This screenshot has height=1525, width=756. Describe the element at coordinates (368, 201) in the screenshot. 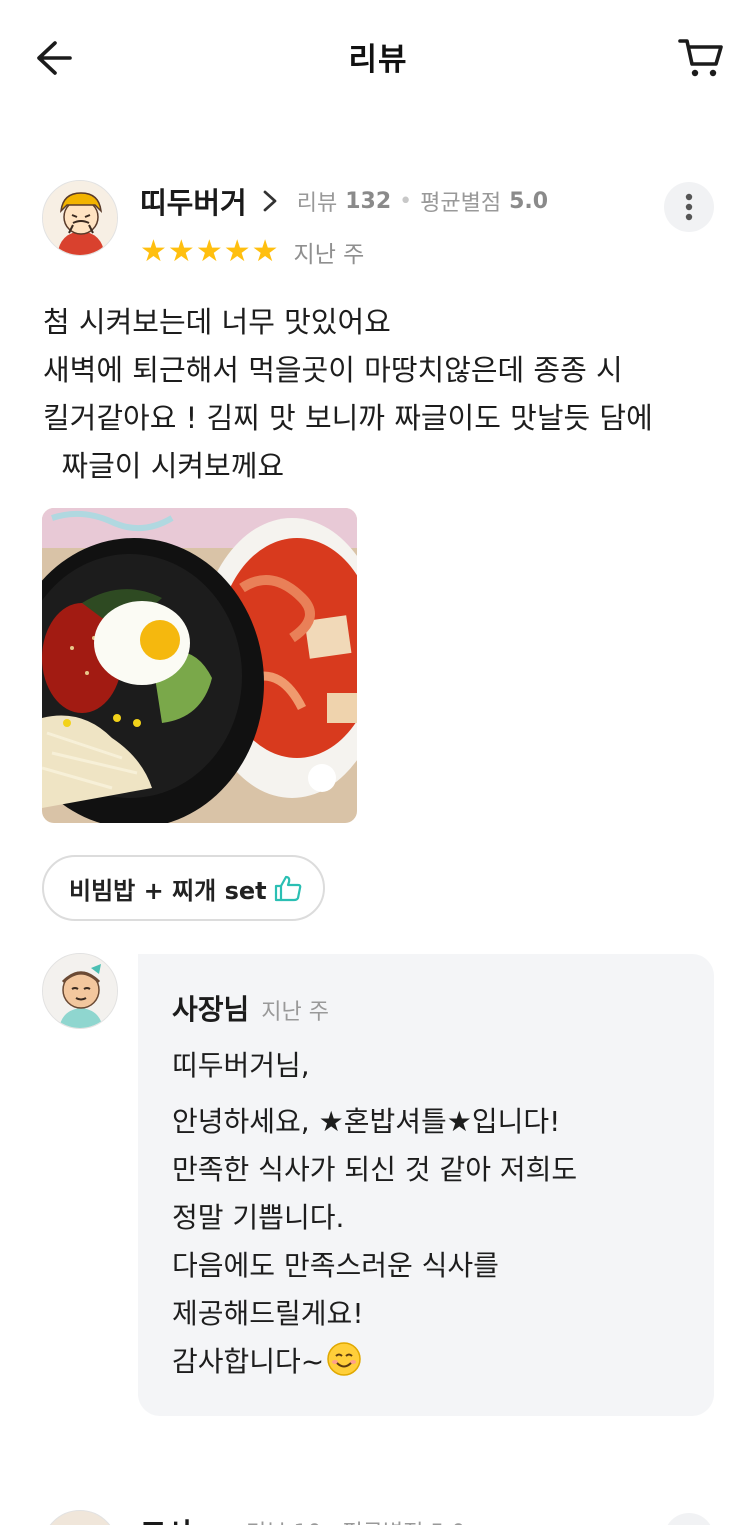

I see `review-count: 132` at that location.